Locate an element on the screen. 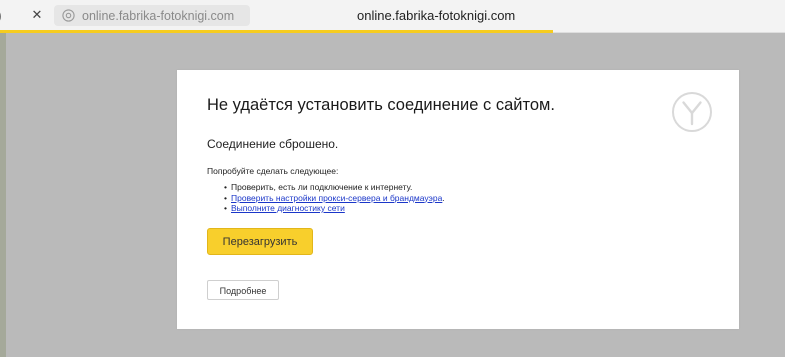 This screenshot has height=357, width=785. address-bar: online.fabrika-fotoknigi.com is located at coordinates (152, 15).